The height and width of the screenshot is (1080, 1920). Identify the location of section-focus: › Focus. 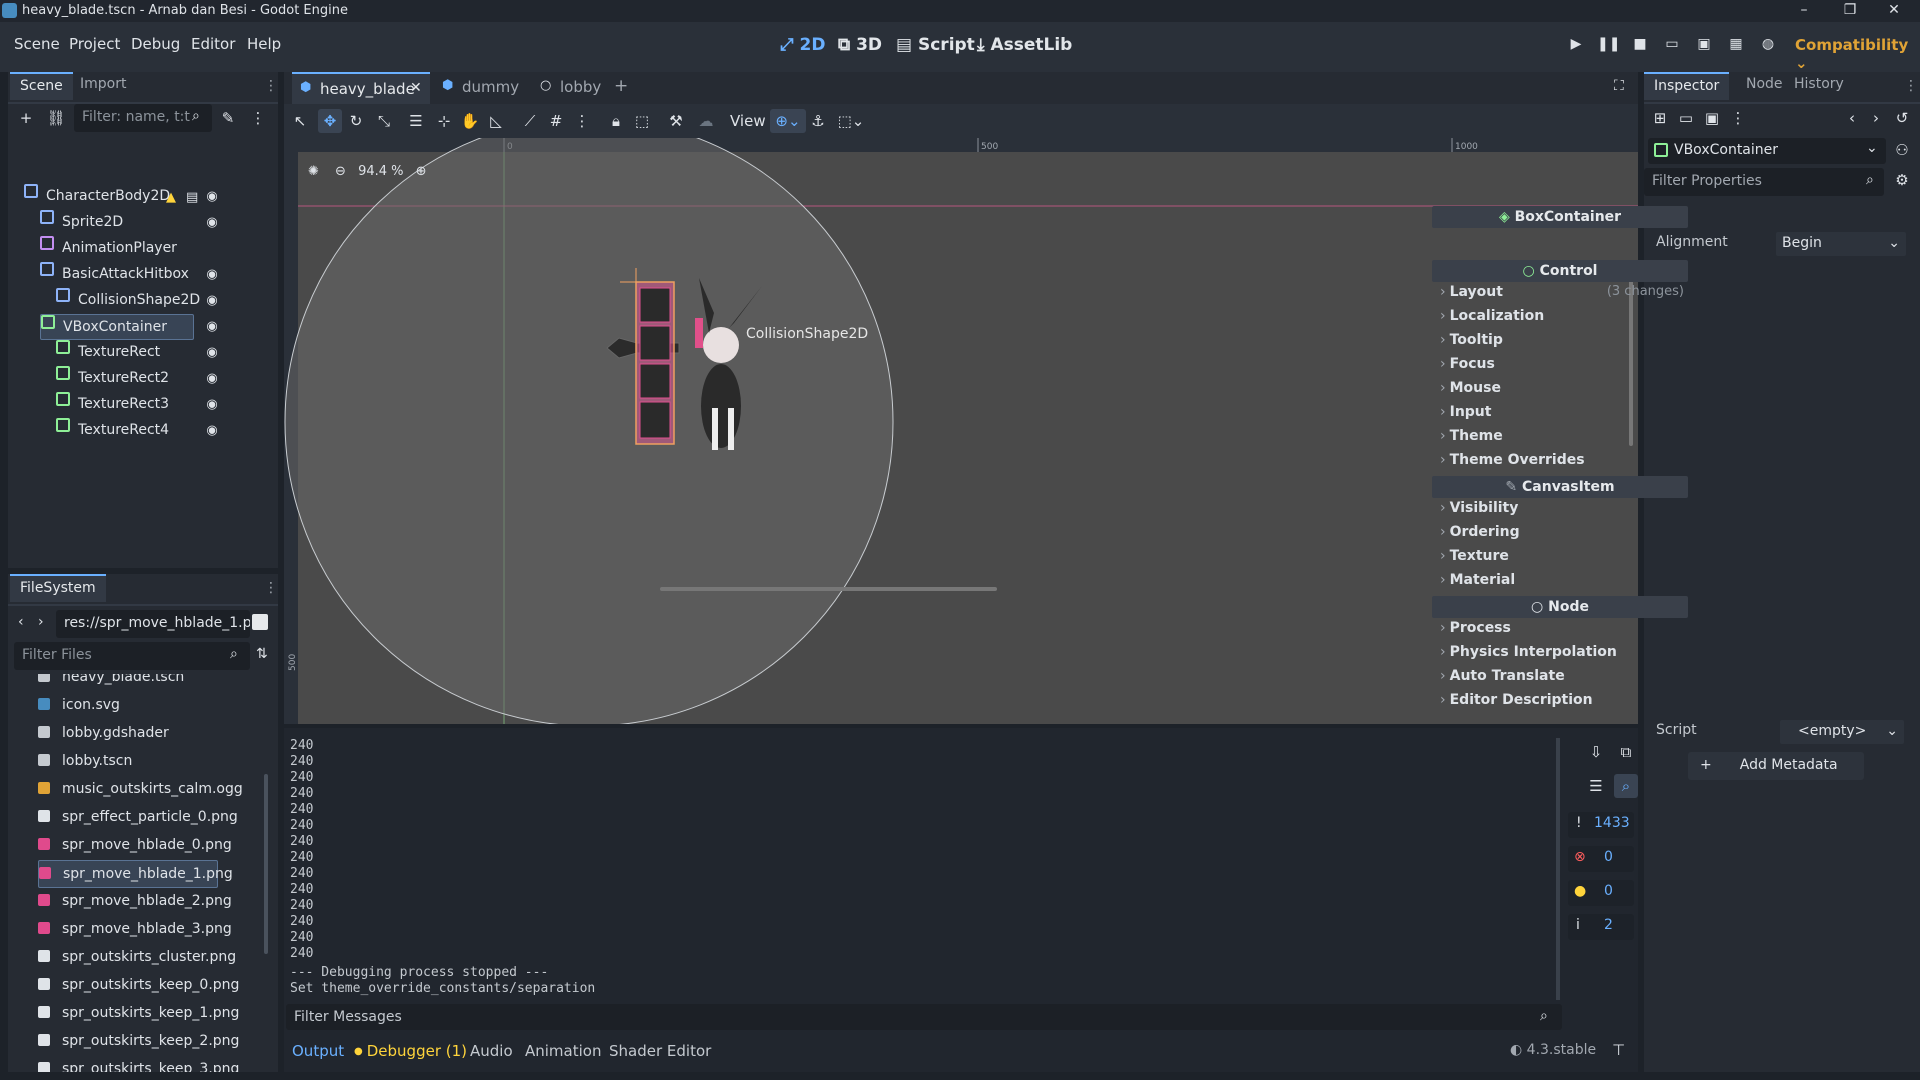
(1562, 367).